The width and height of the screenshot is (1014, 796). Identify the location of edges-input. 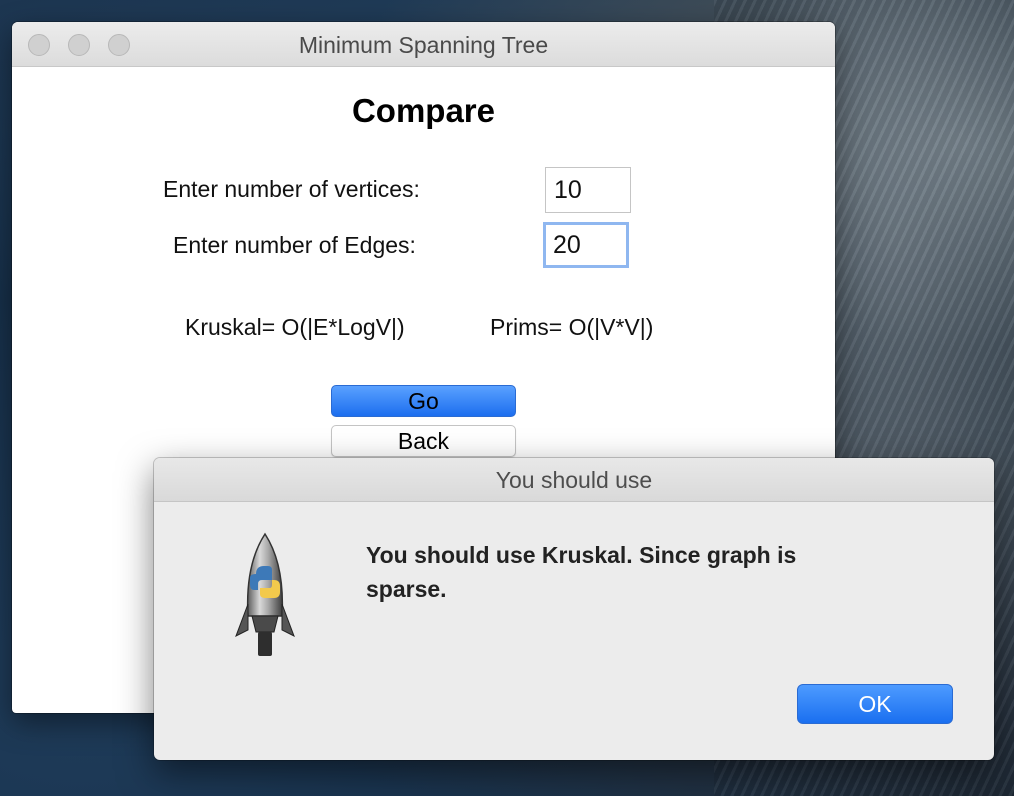
(586, 245).